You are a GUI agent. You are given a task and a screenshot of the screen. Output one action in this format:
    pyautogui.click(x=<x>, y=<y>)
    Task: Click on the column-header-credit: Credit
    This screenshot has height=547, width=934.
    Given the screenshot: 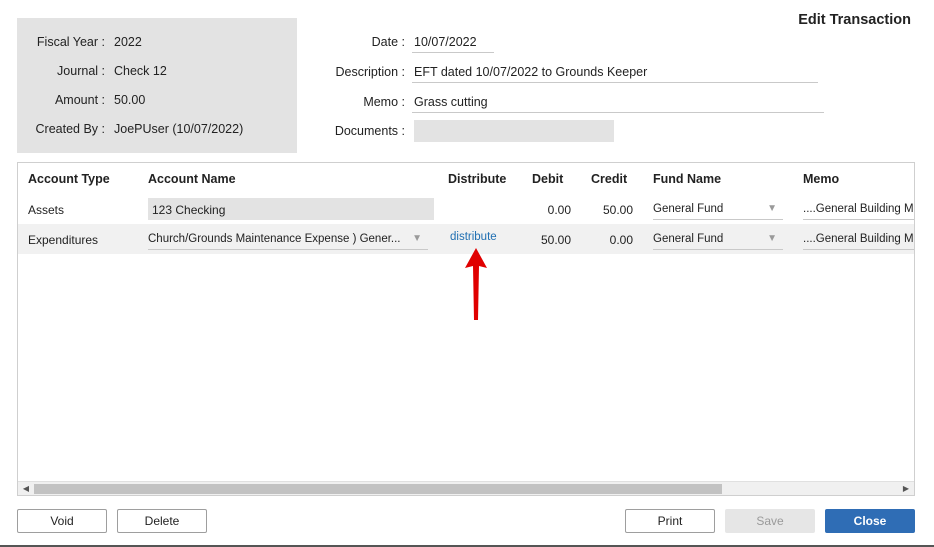 What is the action you would take?
    pyautogui.click(x=609, y=179)
    